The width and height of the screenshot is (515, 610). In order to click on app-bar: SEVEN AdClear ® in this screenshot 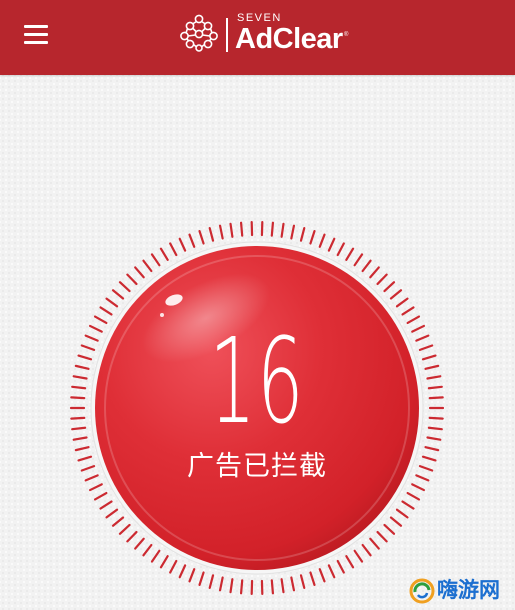, I will do `click(257, 37)`.